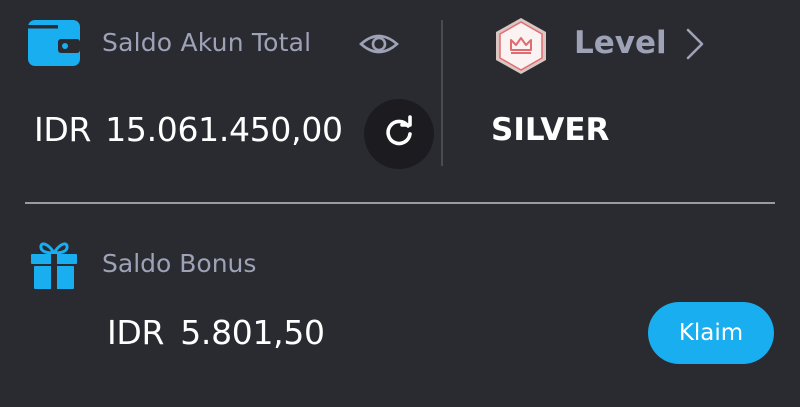 Image resolution: width=800 pixels, height=407 pixels. I want to click on wallet-icon, so click(54, 43).